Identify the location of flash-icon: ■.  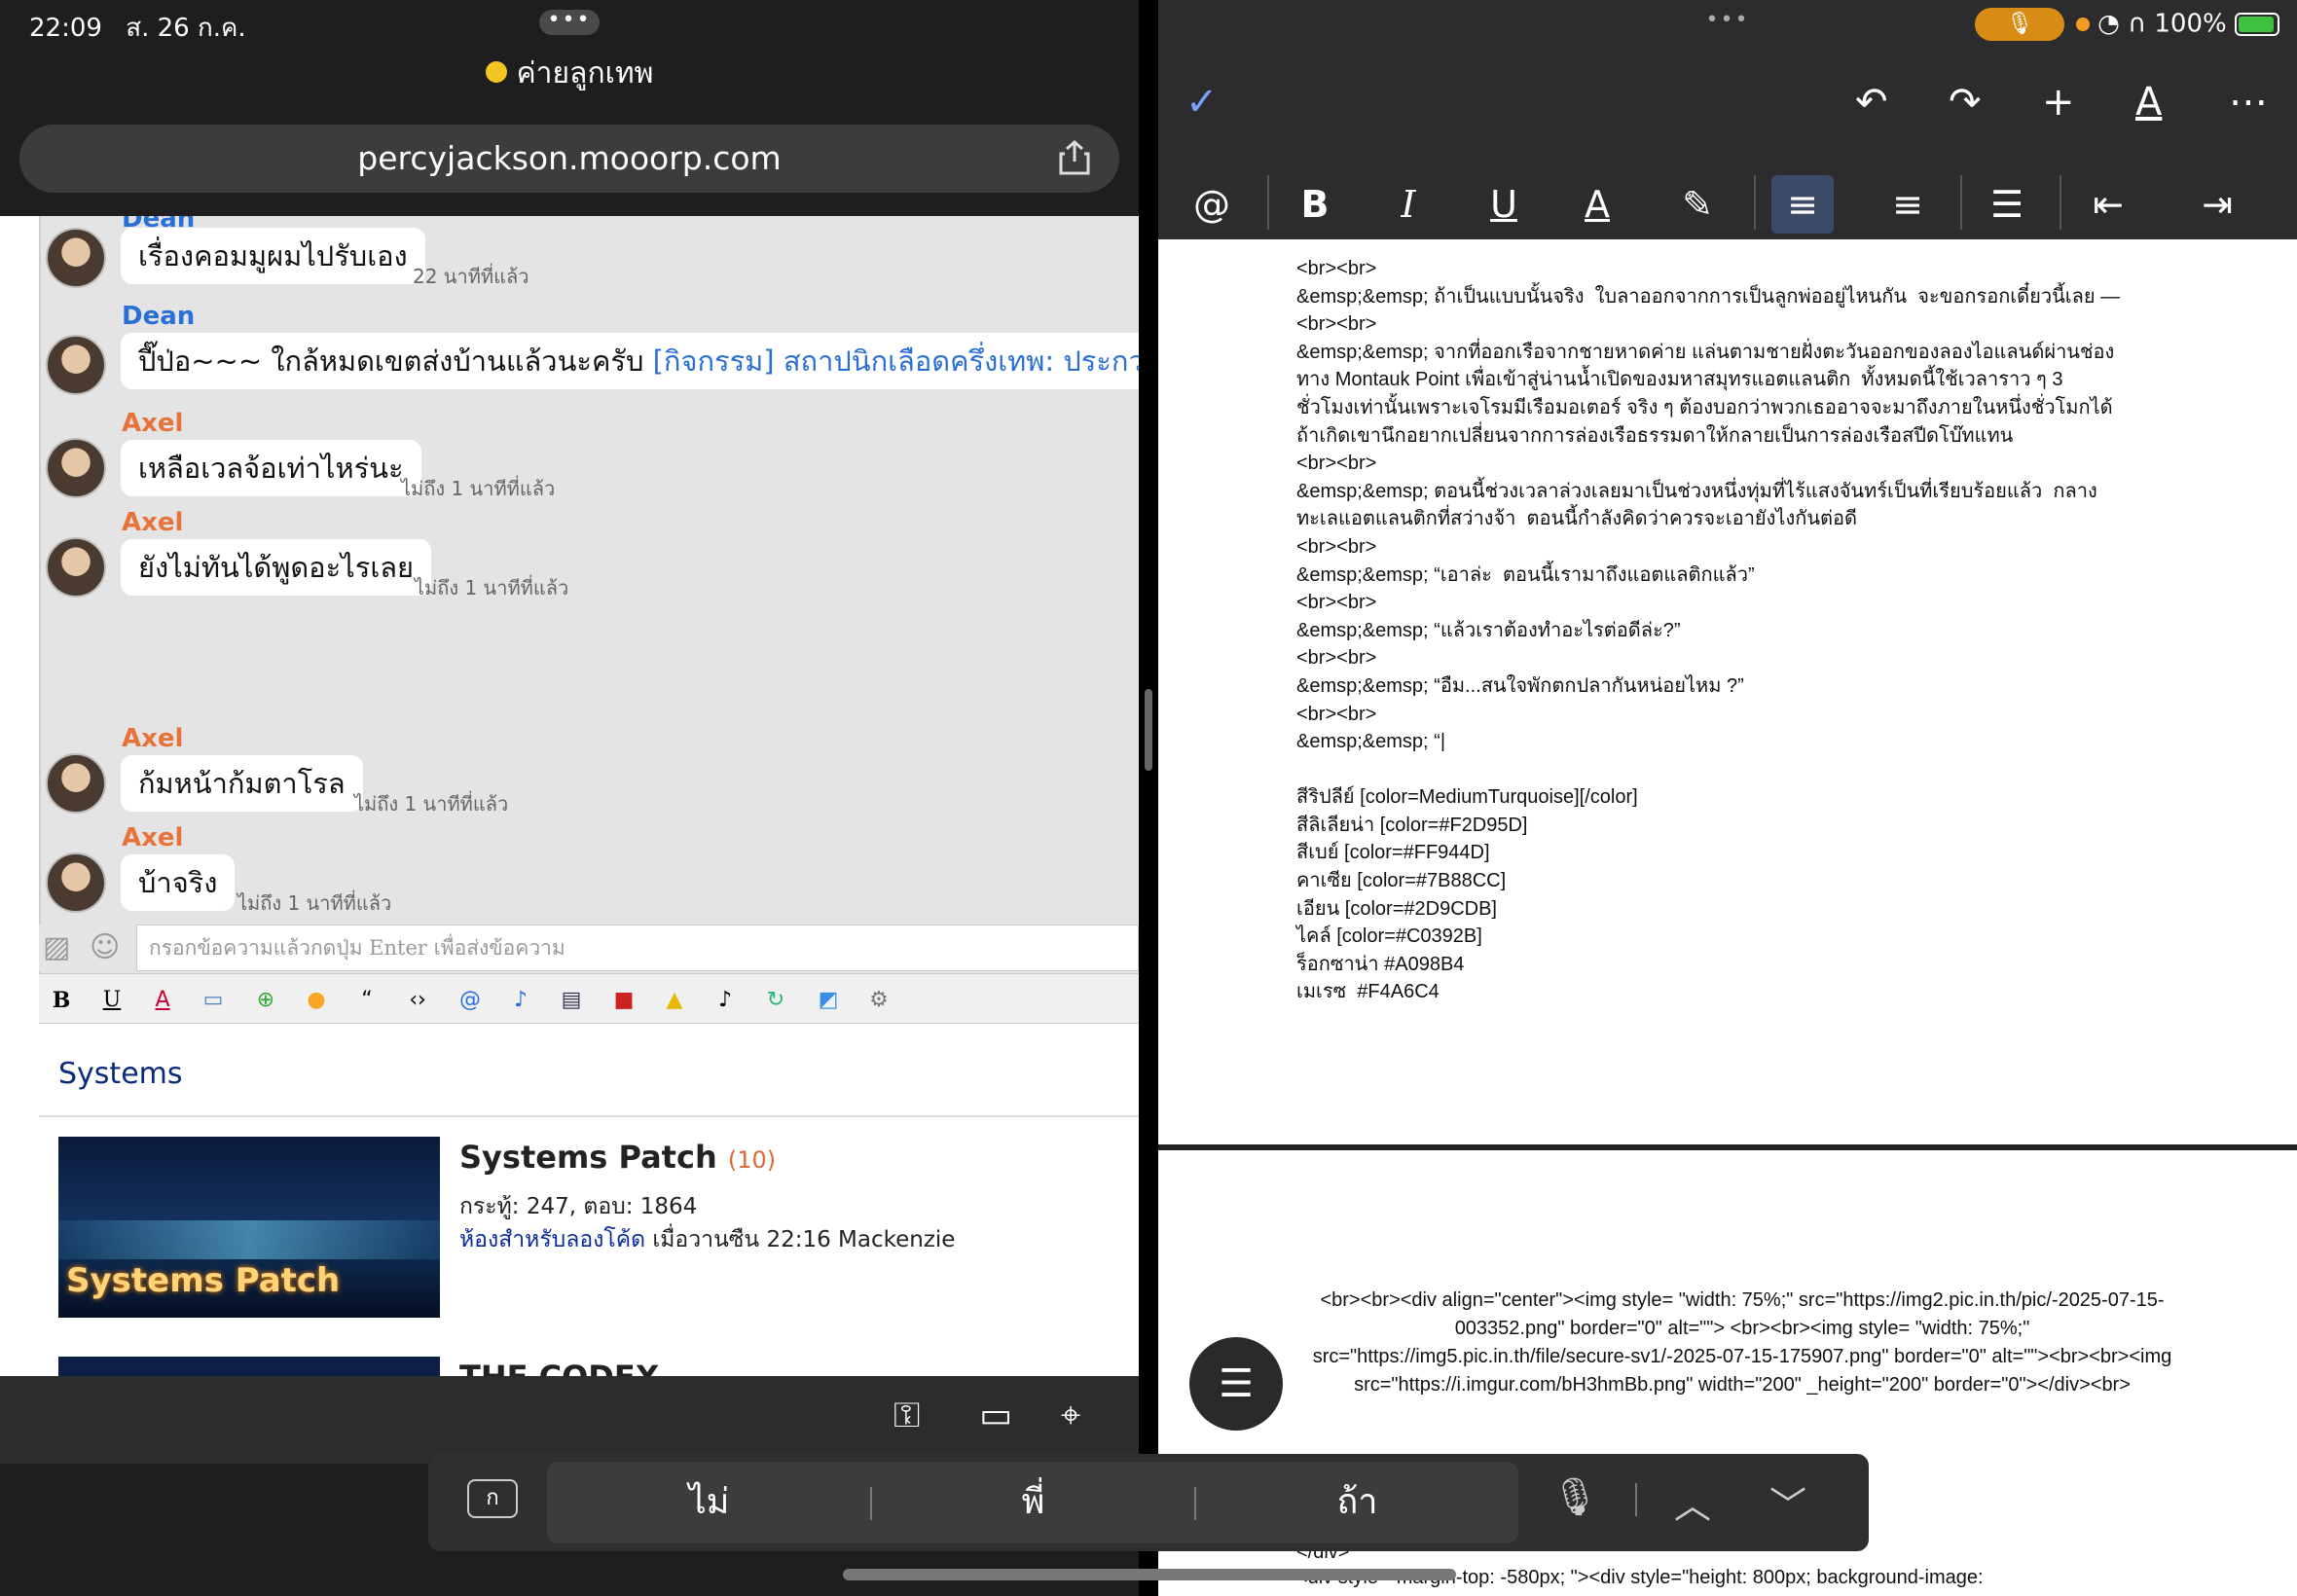
(623, 1001).